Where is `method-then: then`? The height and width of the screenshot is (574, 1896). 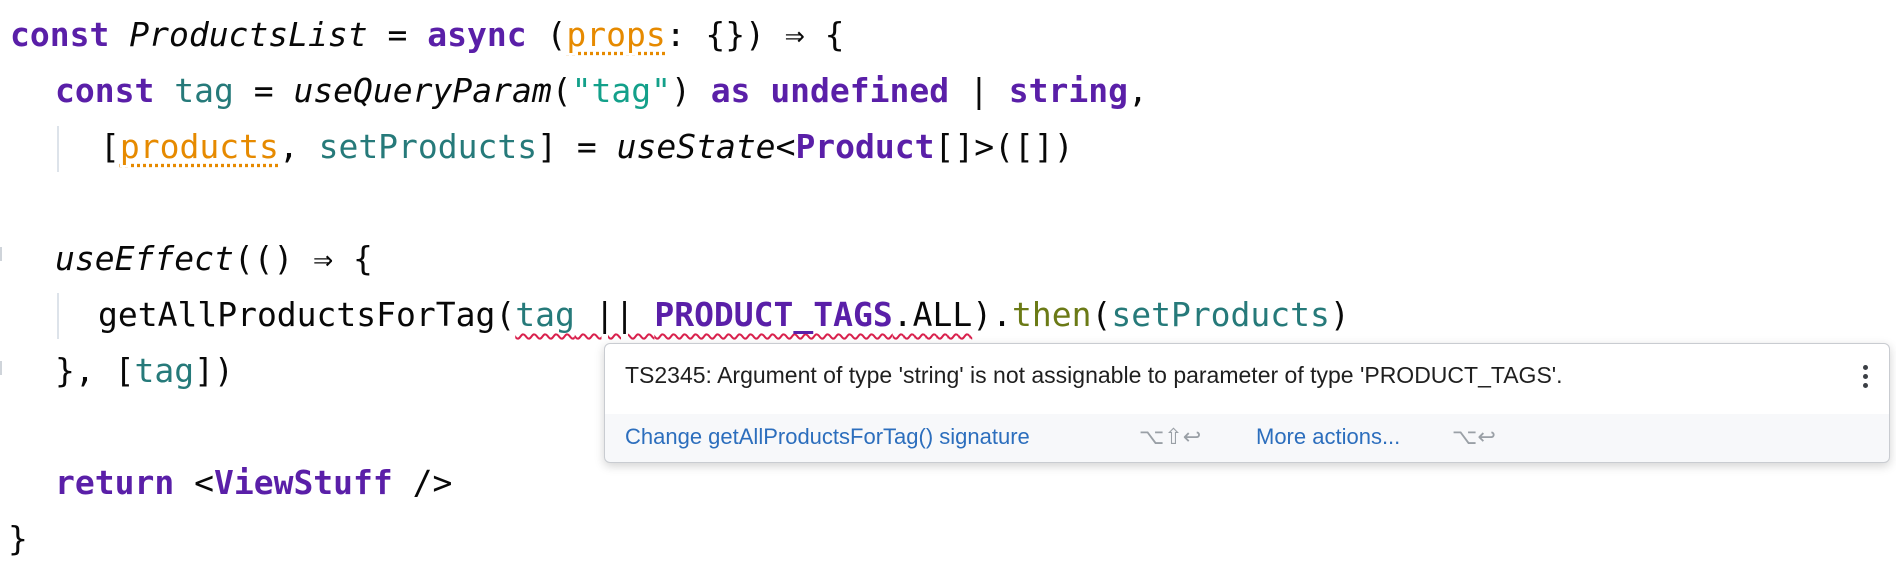 method-then: then is located at coordinates (1051, 314).